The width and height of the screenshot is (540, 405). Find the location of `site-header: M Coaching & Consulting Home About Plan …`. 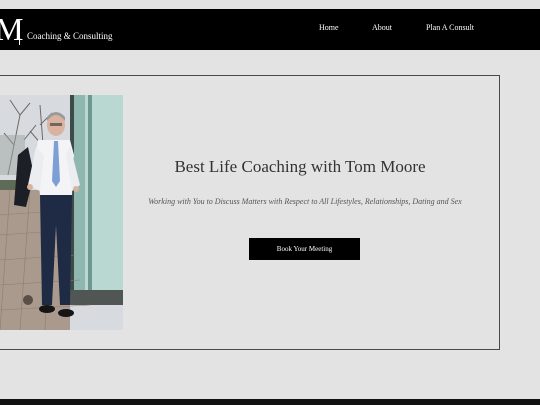

site-header: M Coaching & Consulting Home About Plan … is located at coordinates (270, 29).